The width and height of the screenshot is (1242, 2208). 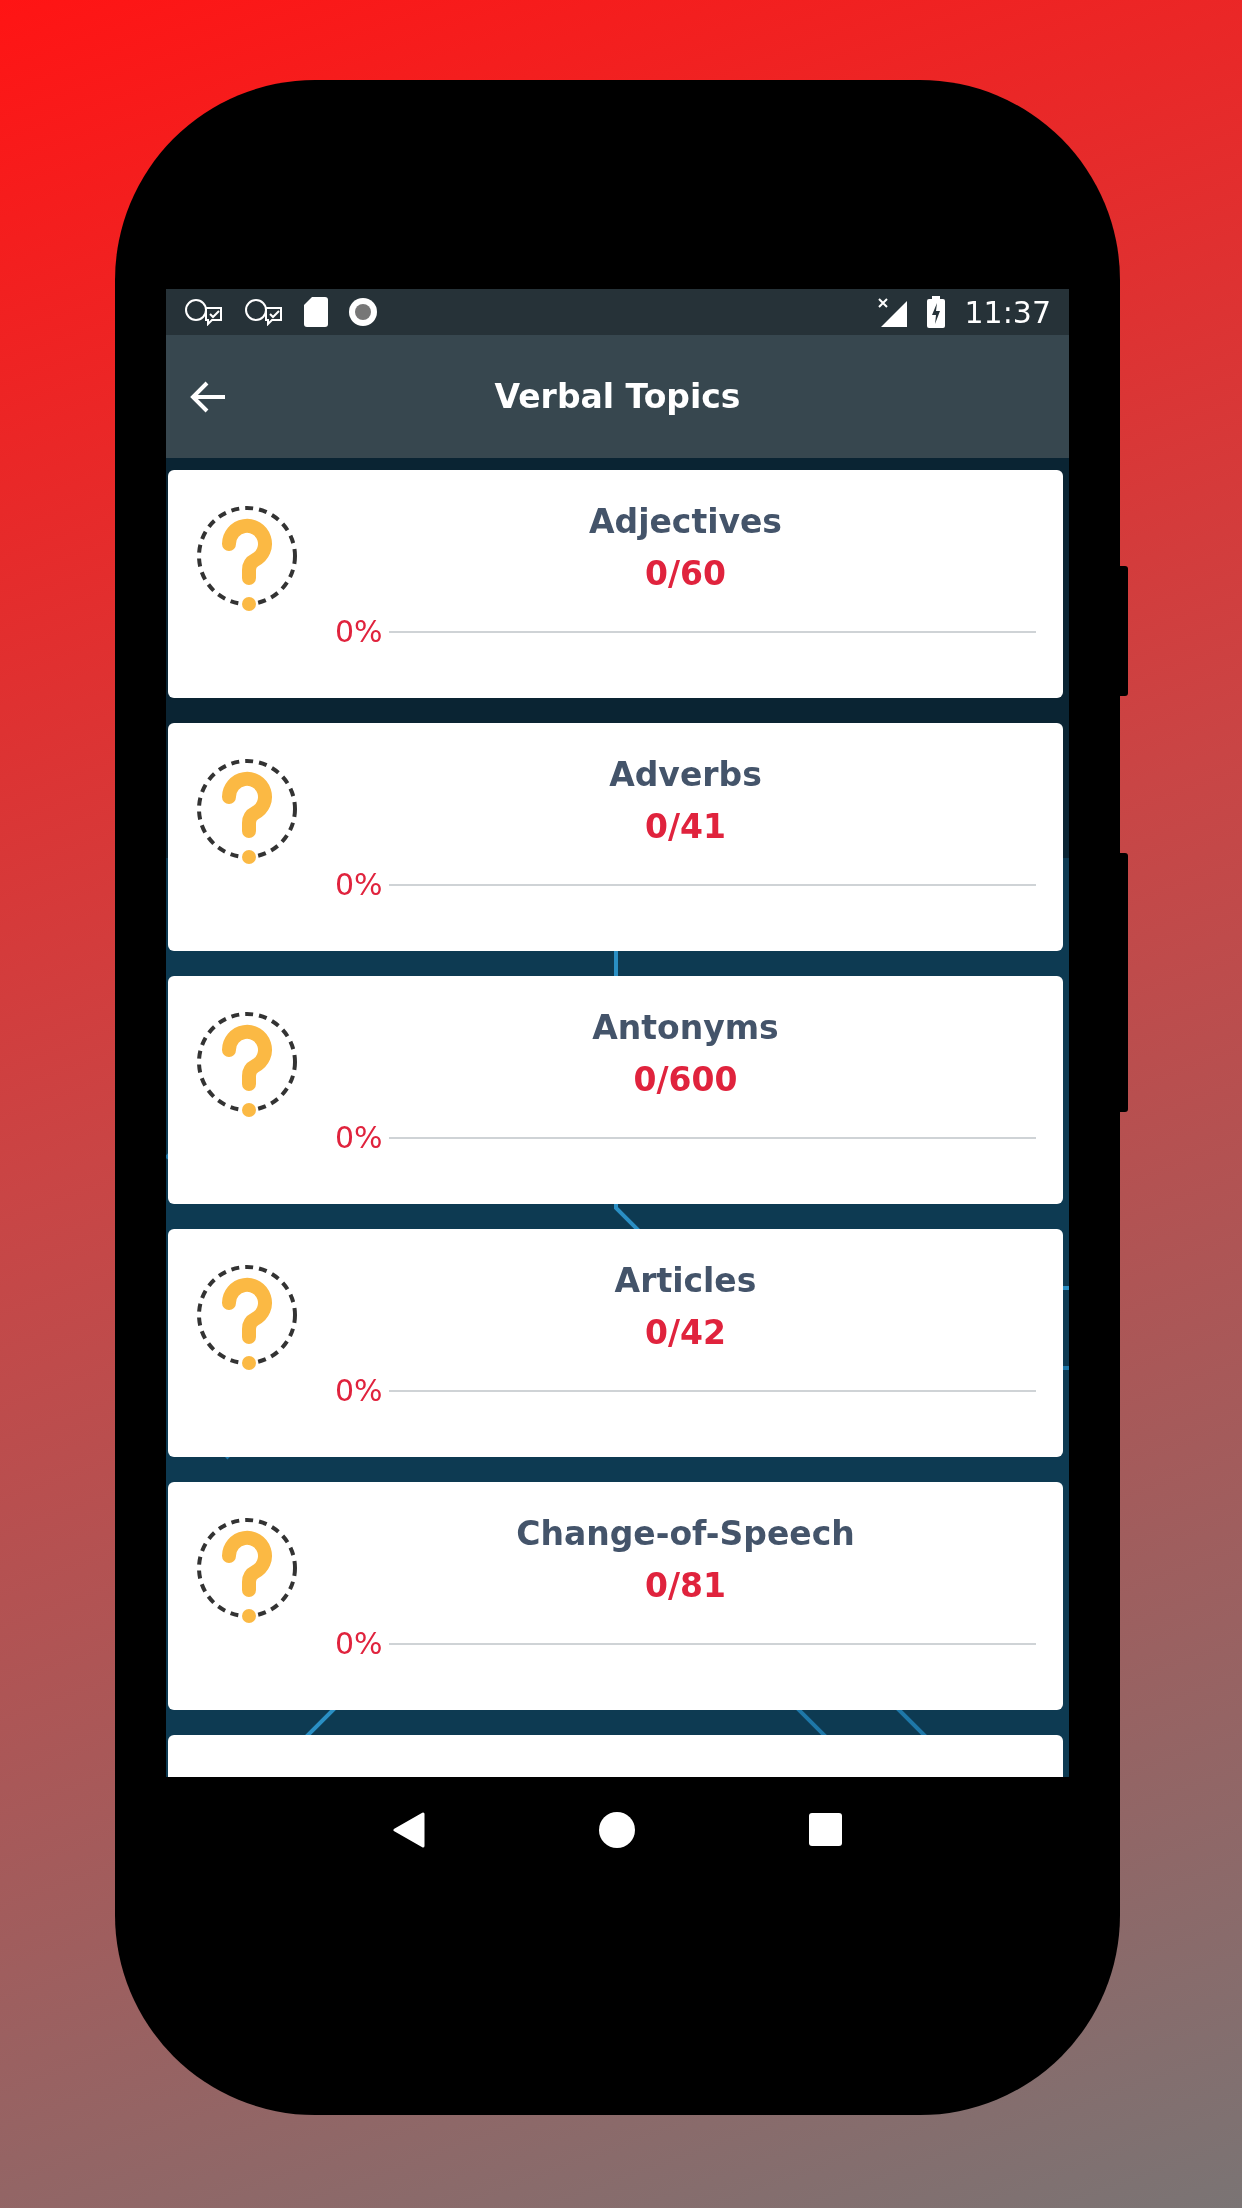 What do you see at coordinates (1007, 312) in the screenshot?
I see `clock-time: 11:37` at bounding box center [1007, 312].